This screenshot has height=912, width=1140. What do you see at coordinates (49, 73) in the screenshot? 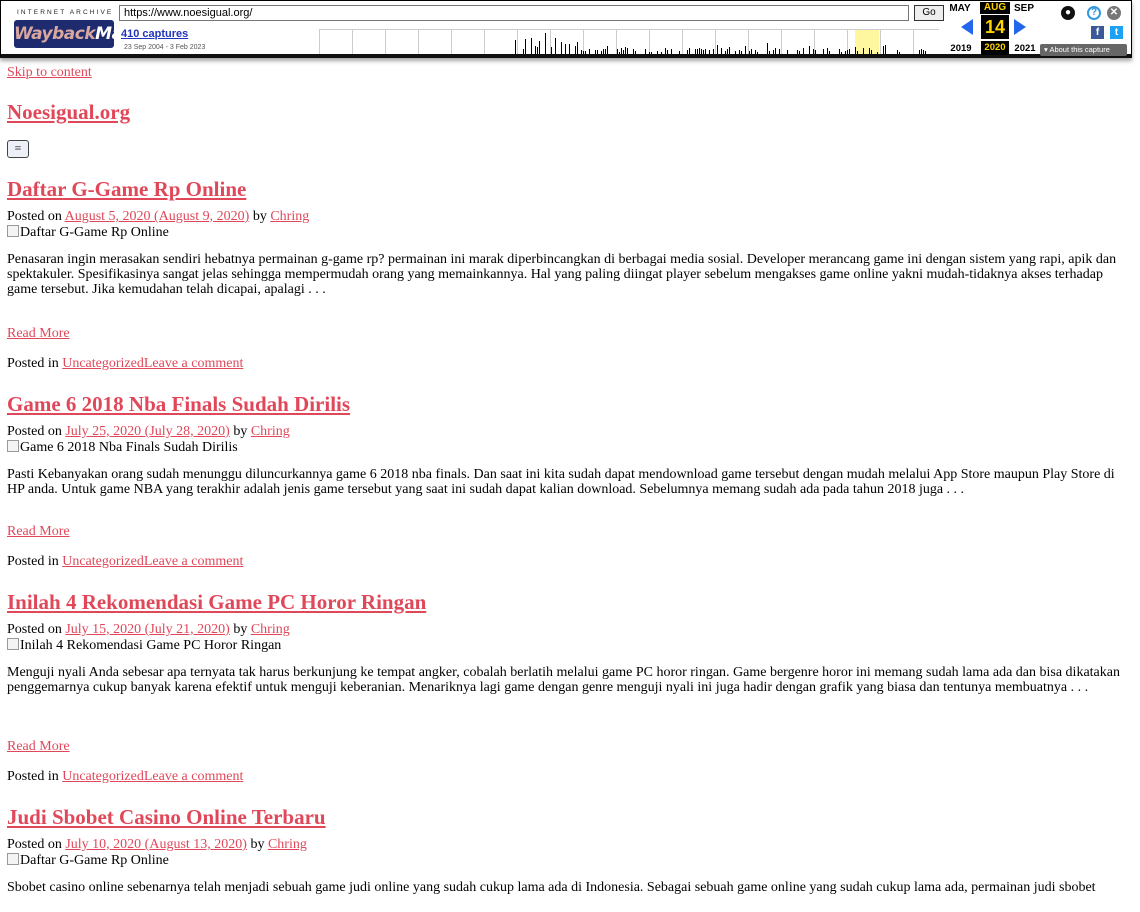
I see `skip-to-content-link: Skip to content` at bounding box center [49, 73].